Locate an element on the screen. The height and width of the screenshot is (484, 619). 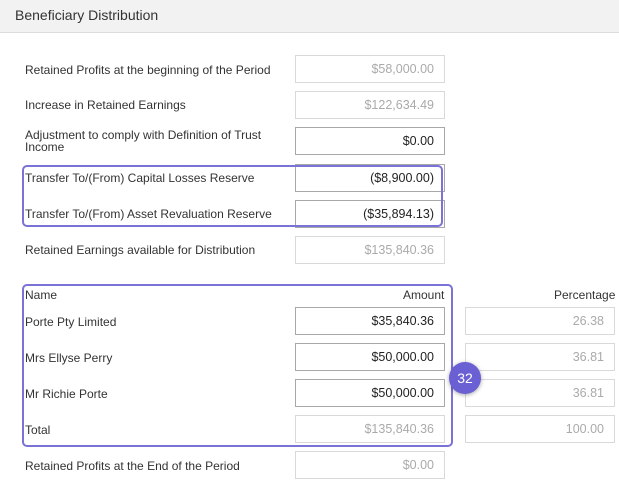
total-amount-field: $135,840.36 is located at coordinates (370, 429).